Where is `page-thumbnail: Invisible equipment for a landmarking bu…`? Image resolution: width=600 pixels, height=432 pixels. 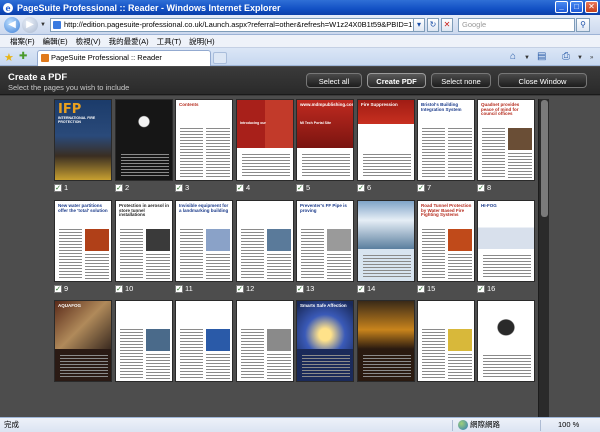 page-thumbnail: Invisible equipment for a landmarking bu… is located at coordinates (204, 241).